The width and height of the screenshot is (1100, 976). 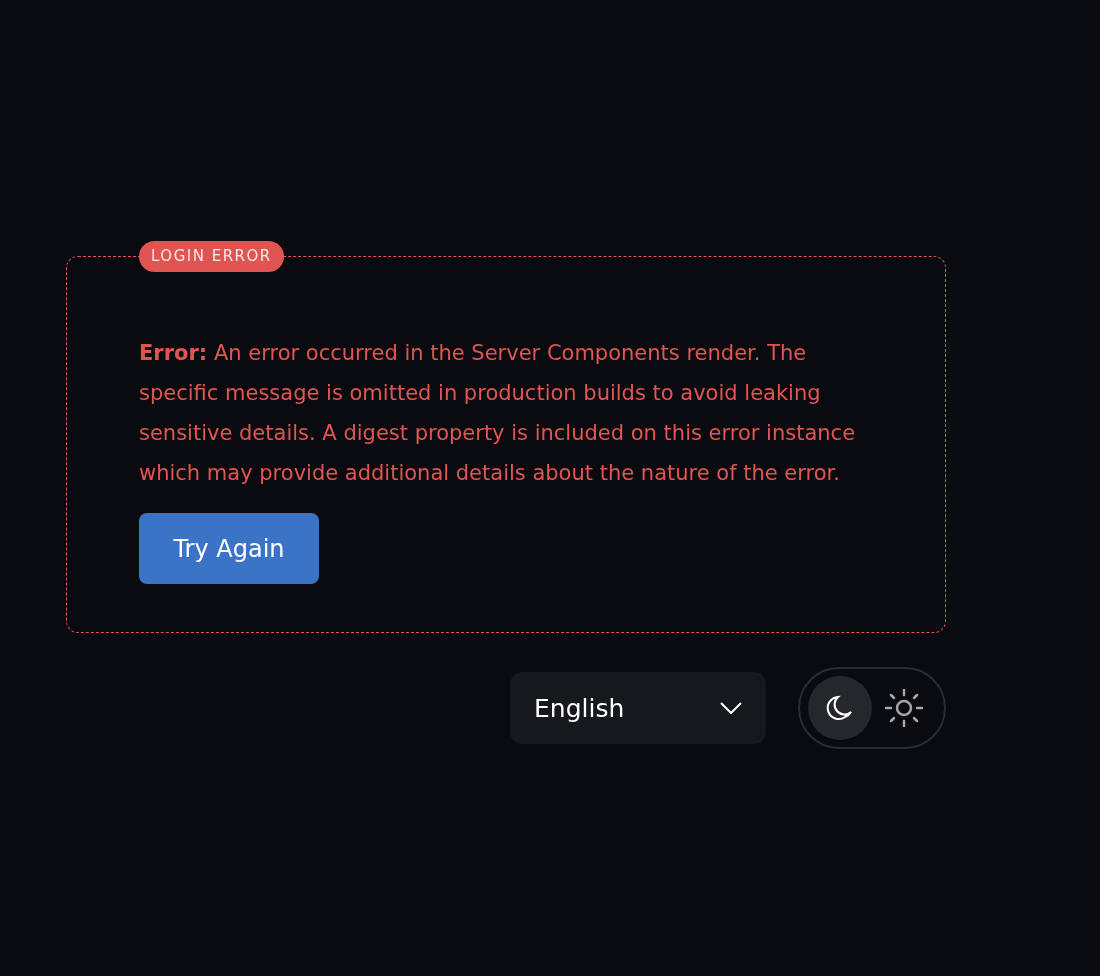 What do you see at coordinates (498, 413) in the screenshot?
I see `error-message: Error: An error occurred in the Server Components render. The specific message is omitted in production builds to avoid leaking sensitive details. A digest property is included on this error instance which may provide additional details about the nature of the error.` at bounding box center [498, 413].